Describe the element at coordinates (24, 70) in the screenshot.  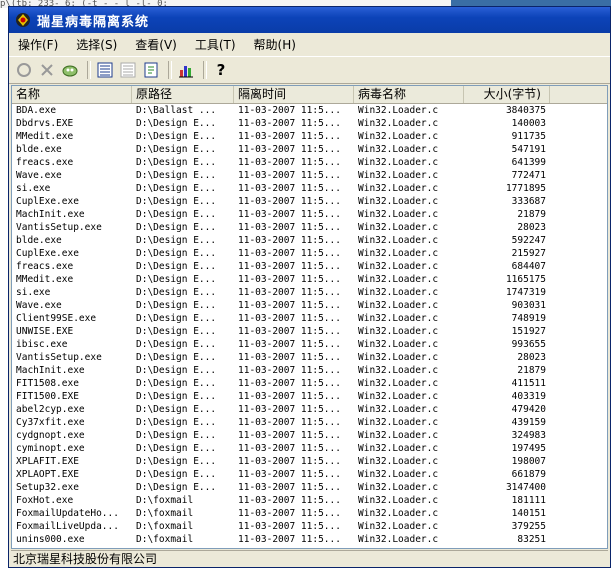
I see `refresh-icon` at that location.